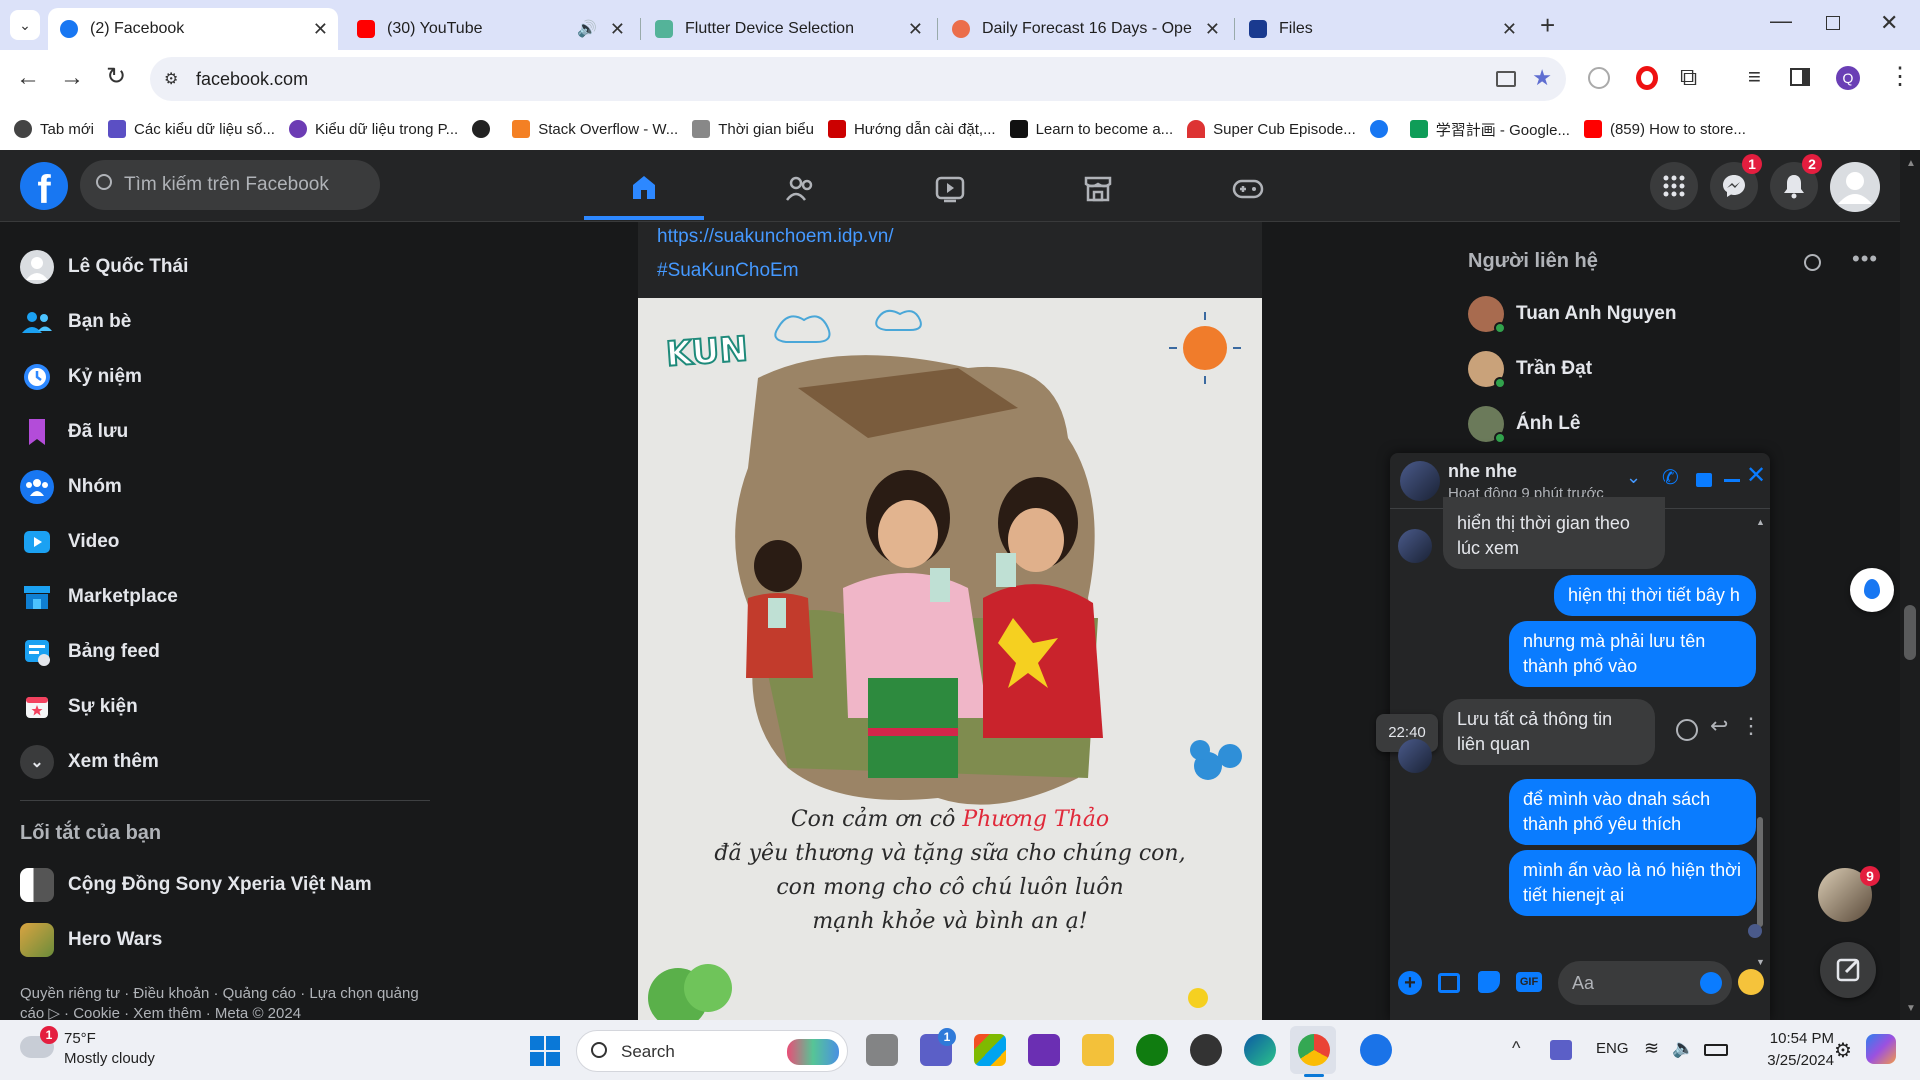  What do you see at coordinates (1044, 1050) in the screenshot?
I see `app-icon-purple` at bounding box center [1044, 1050].